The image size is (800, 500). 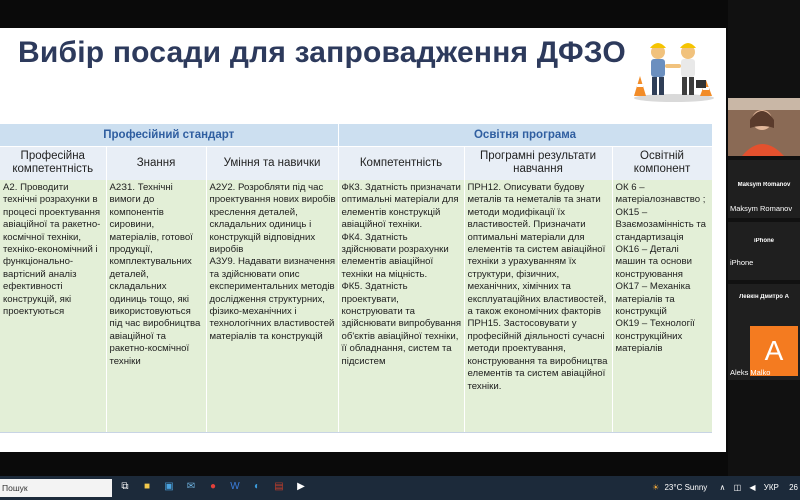 I want to click on mail-icon: ✉, so click(x=191, y=487).